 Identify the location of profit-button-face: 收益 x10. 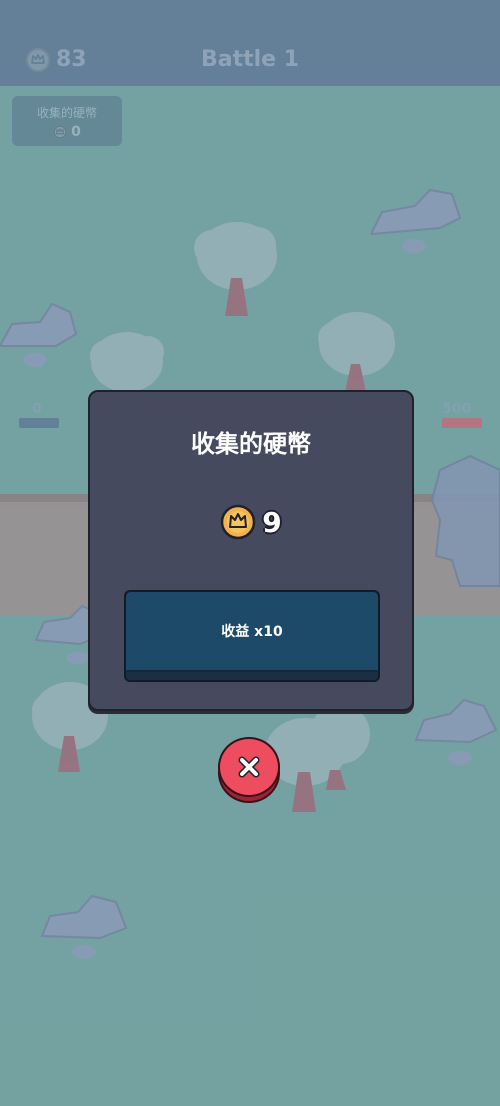
(252, 632).